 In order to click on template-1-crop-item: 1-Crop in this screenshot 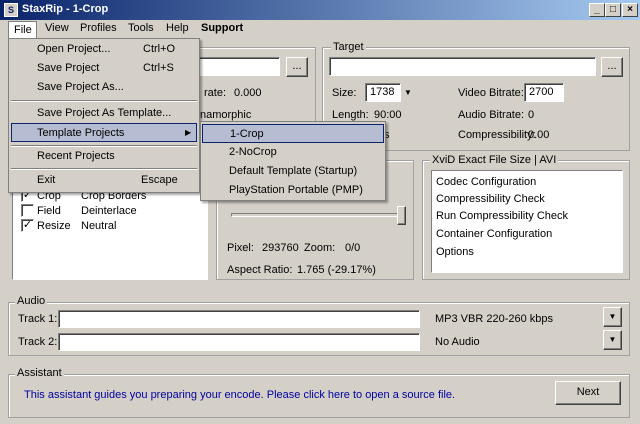, I will do `click(293, 133)`.